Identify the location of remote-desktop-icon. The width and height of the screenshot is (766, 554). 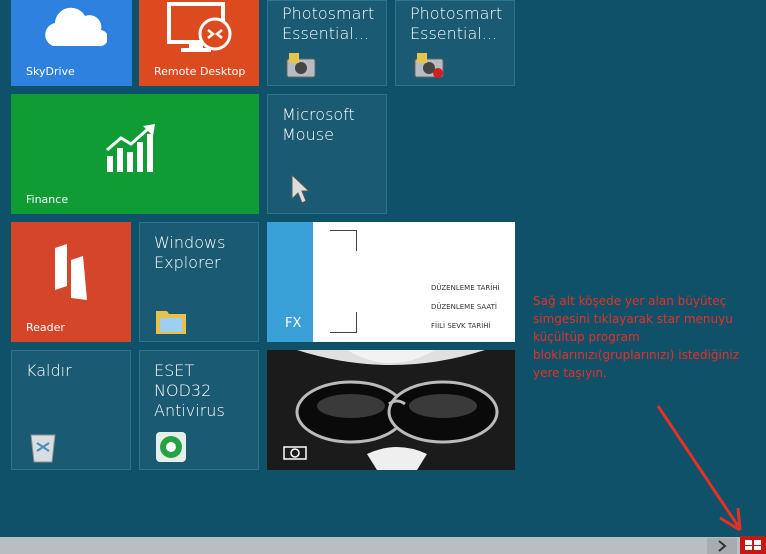
(200, 28).